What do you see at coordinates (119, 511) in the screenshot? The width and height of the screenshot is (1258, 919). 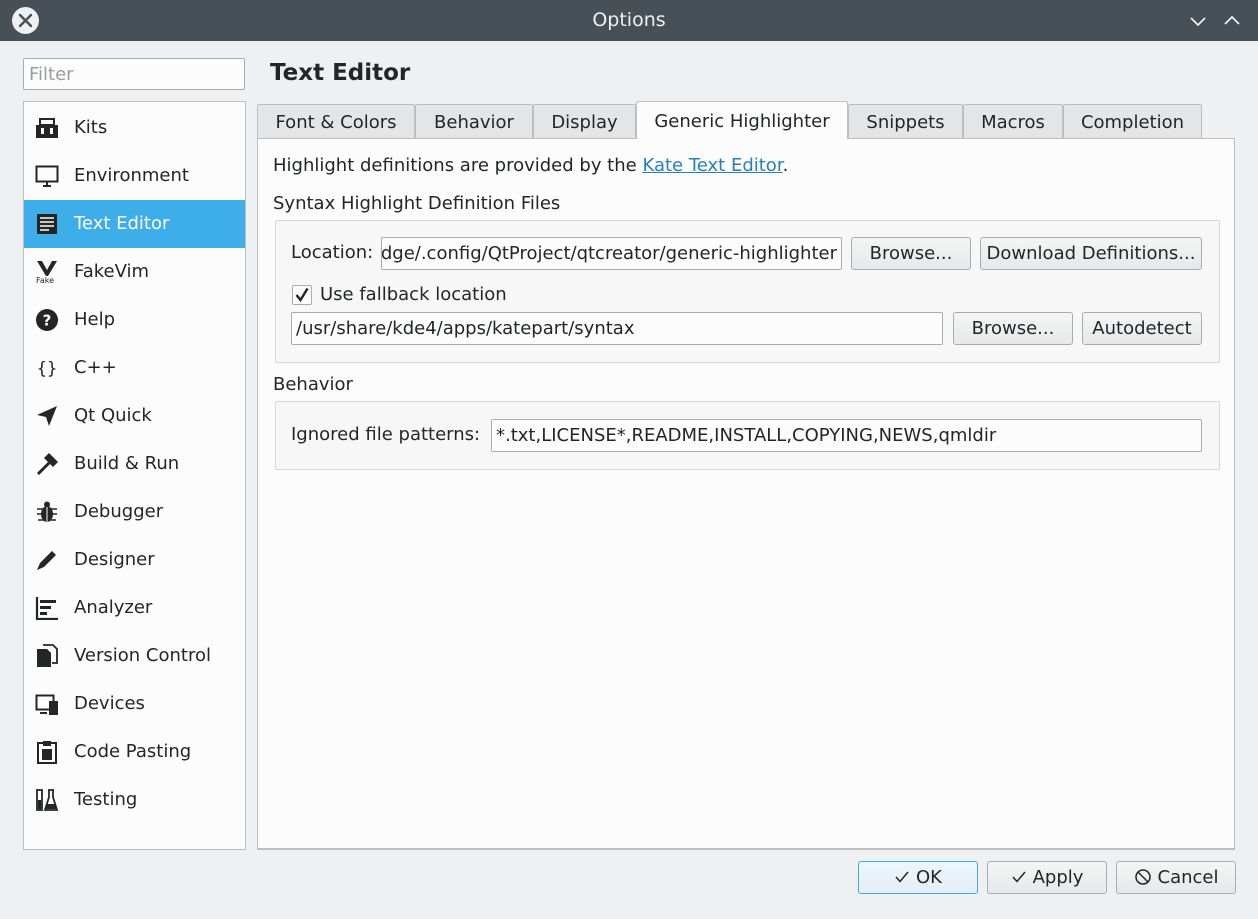 I see `sidebar-item-label: Debugger` at bounding box center [119, 511].